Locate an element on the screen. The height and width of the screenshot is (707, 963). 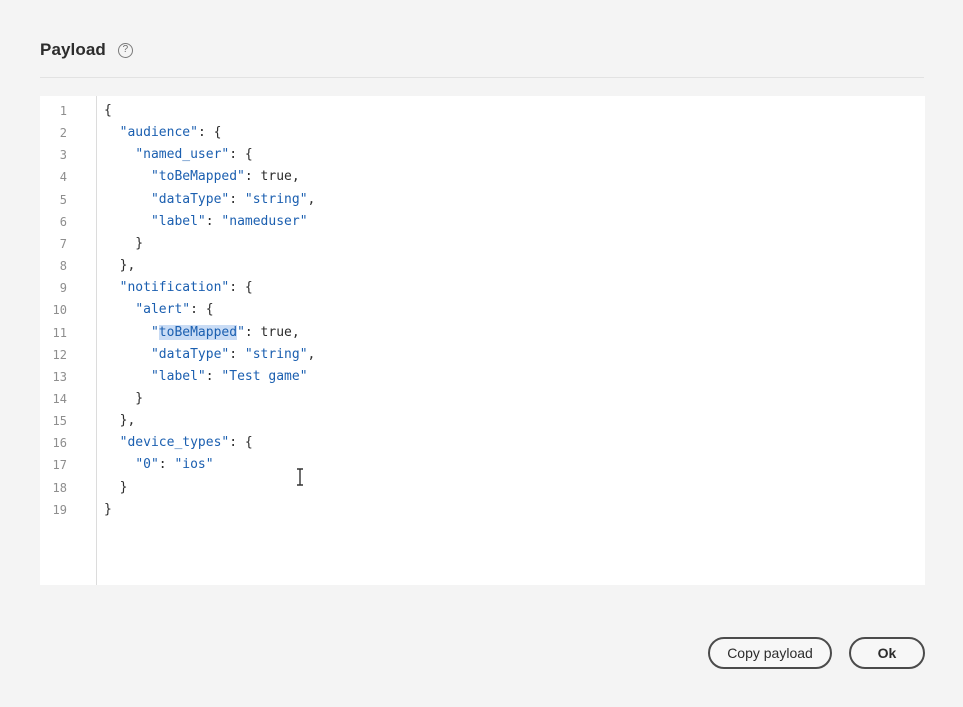
line-number: 18 is located at coordinates (59, 487).